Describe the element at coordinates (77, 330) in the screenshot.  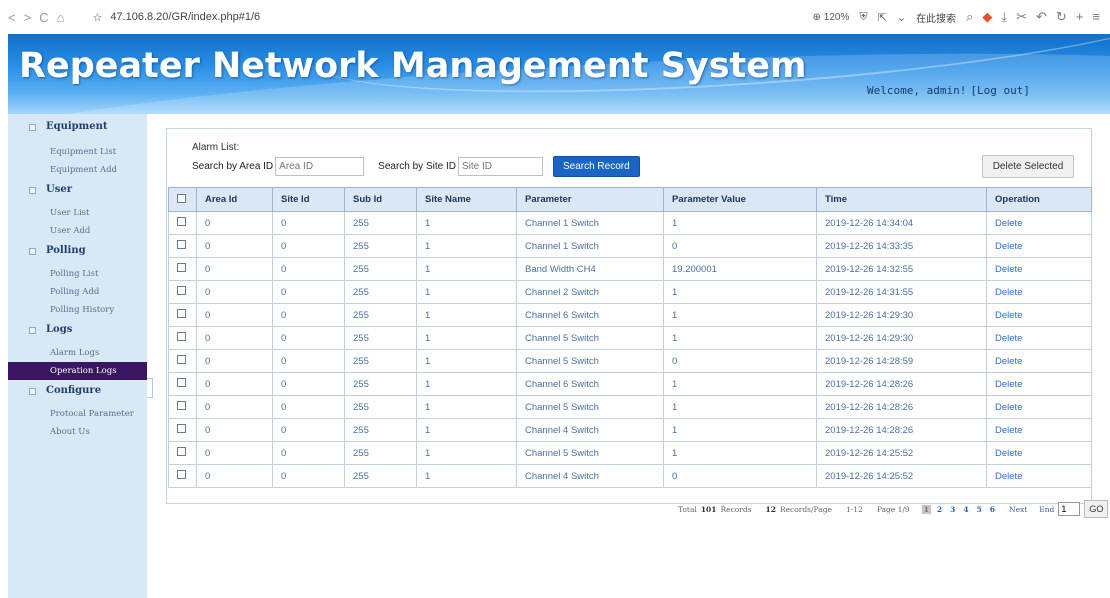
I see `sidebar-group-logs: Logs` at that location.